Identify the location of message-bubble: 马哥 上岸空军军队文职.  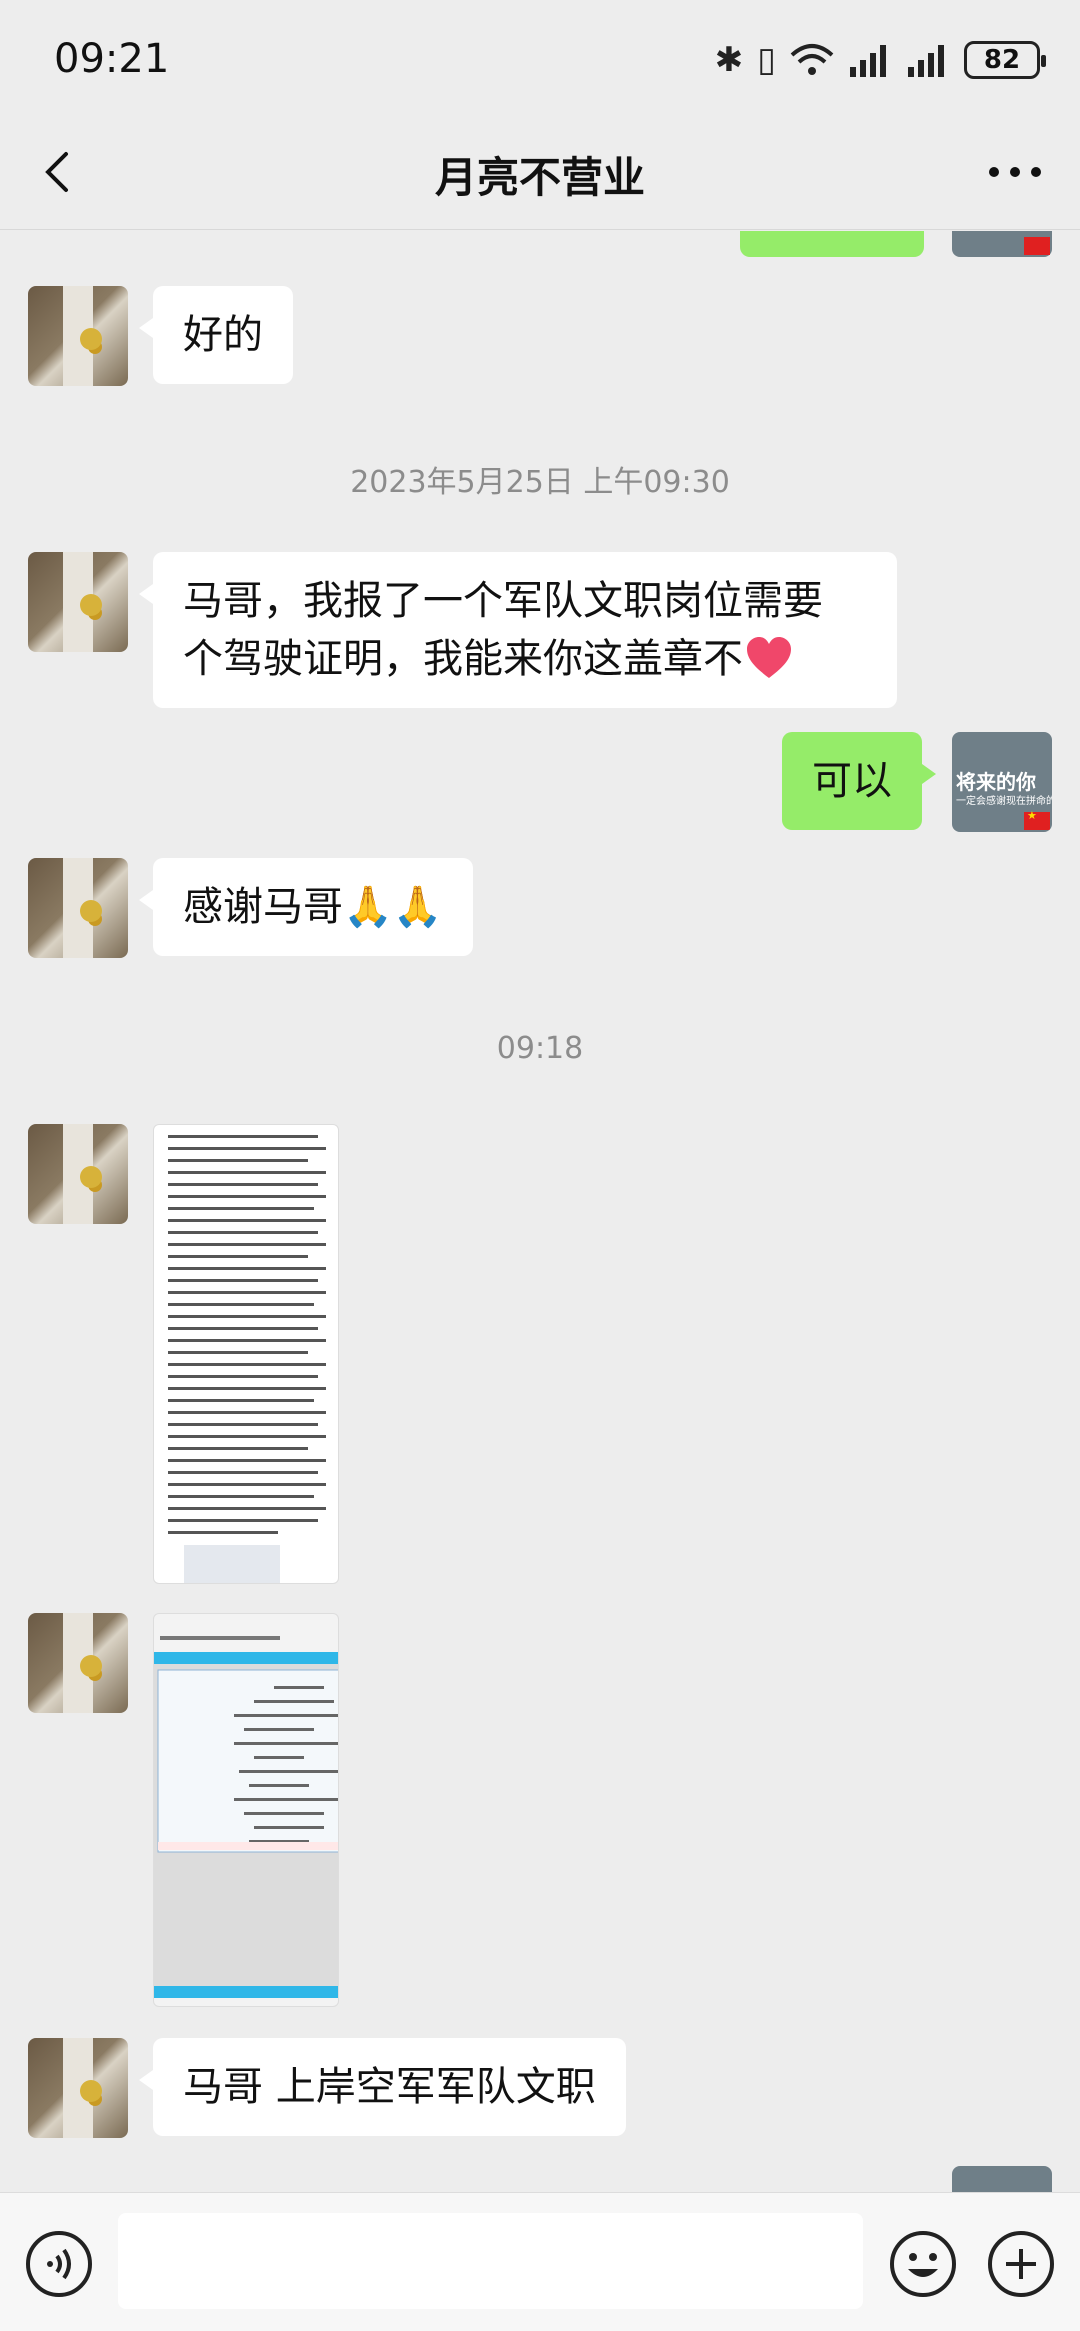
(382, 2087).